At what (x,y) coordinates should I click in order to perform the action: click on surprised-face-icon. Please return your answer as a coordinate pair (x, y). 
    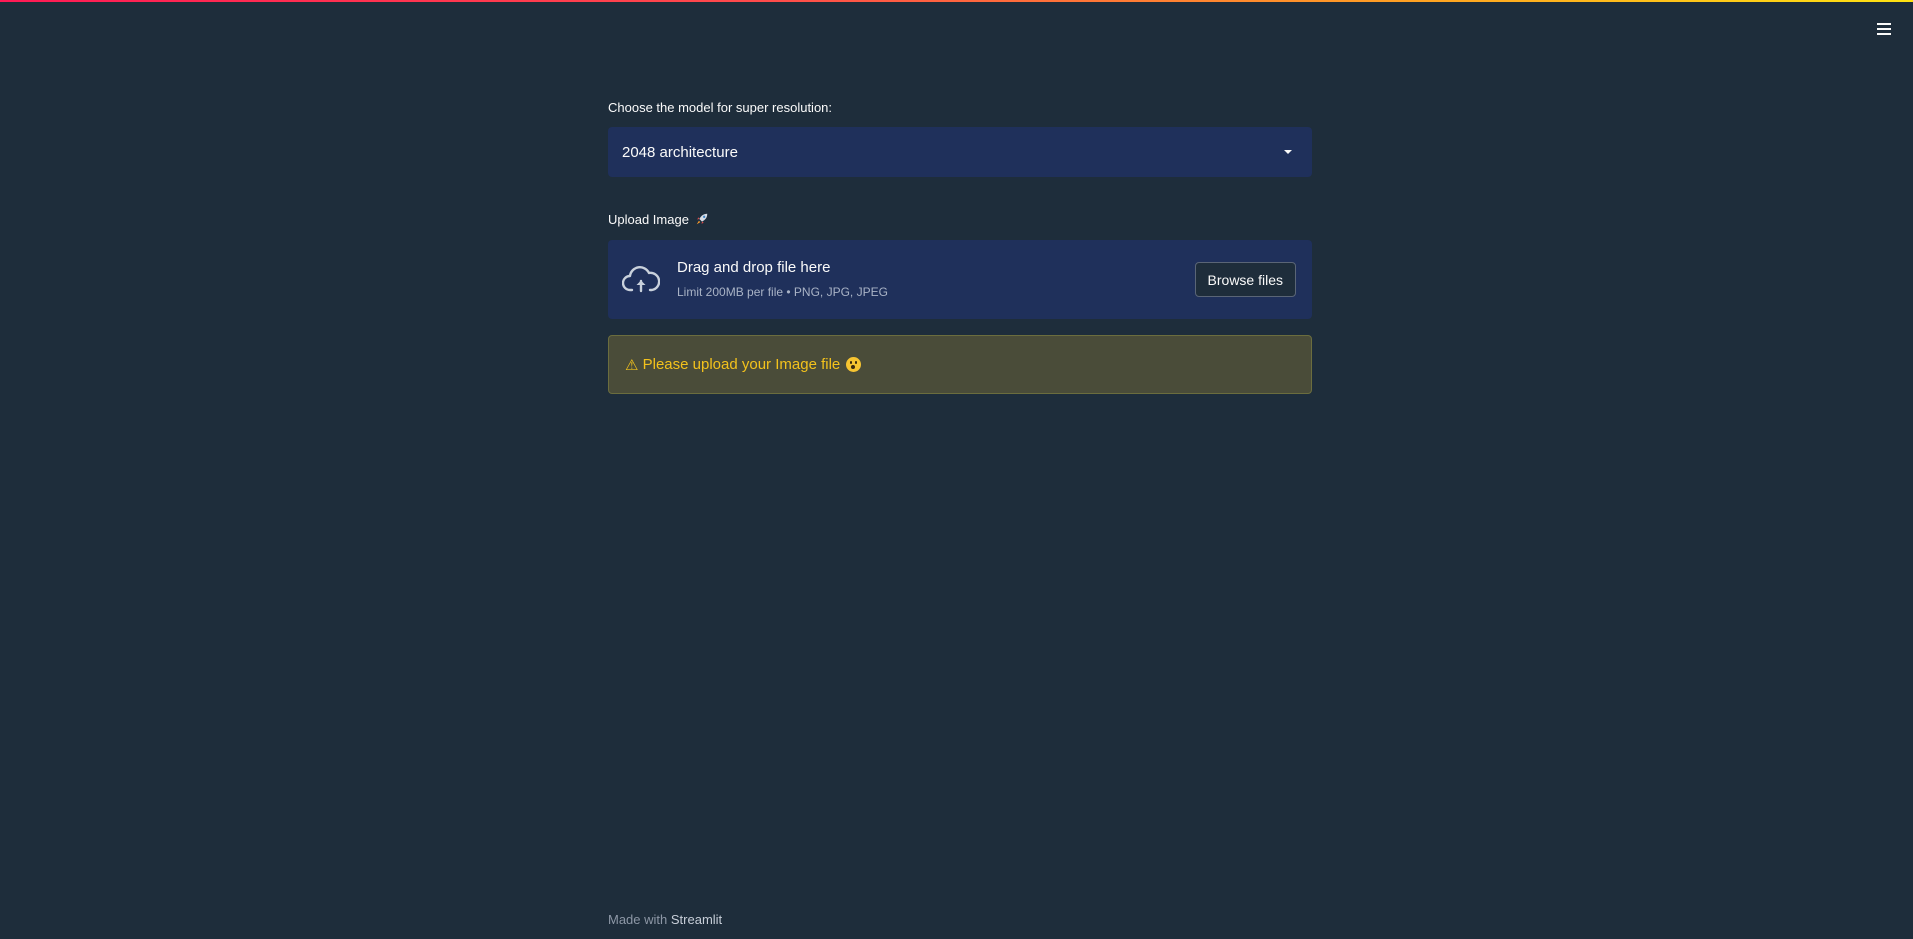
    Looking at the image, I should click on (854, 364).